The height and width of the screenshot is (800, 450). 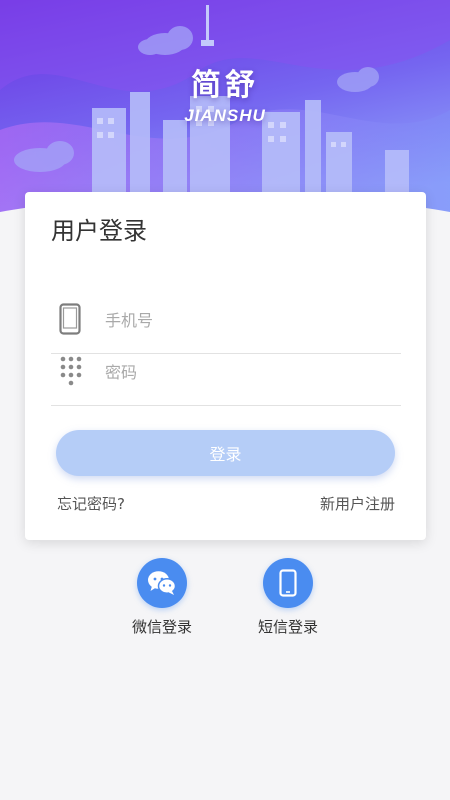 I want to click on brand-logo: 简舒 JIANSHU, so click(x=225, y=97).